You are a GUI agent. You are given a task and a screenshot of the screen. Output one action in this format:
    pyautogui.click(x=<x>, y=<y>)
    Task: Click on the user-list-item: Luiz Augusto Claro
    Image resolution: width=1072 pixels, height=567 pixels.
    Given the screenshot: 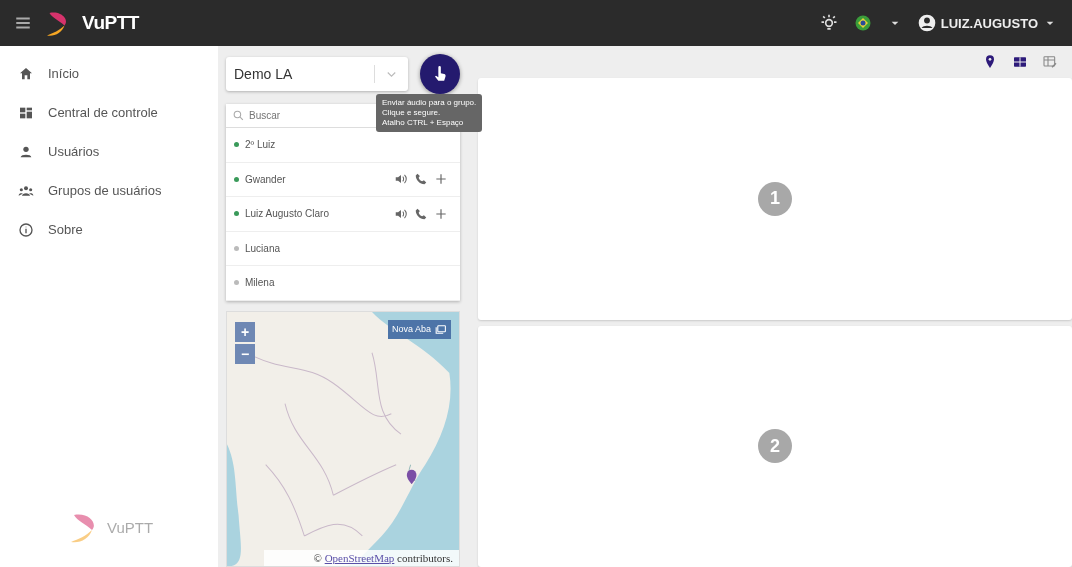 What is the action you would take?
    pyautogui.click(x=343, y=214)
    